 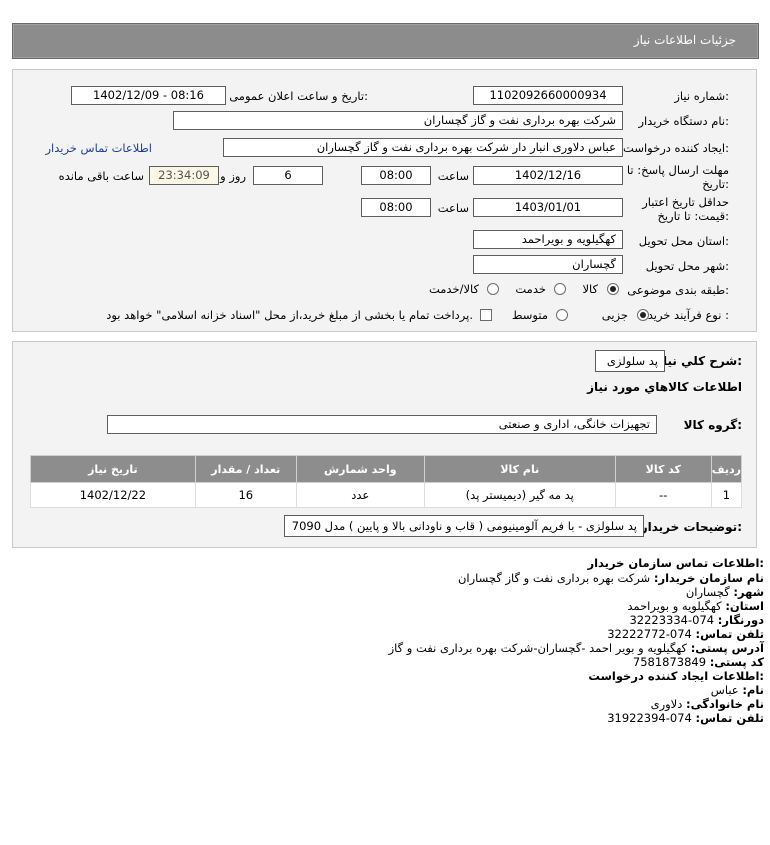 What do you see at coordinates (685, 718) in the screenshot?
I see `creator-phone-line: تلفن تماس: 074-31922394` at bounding box center [685, 718].